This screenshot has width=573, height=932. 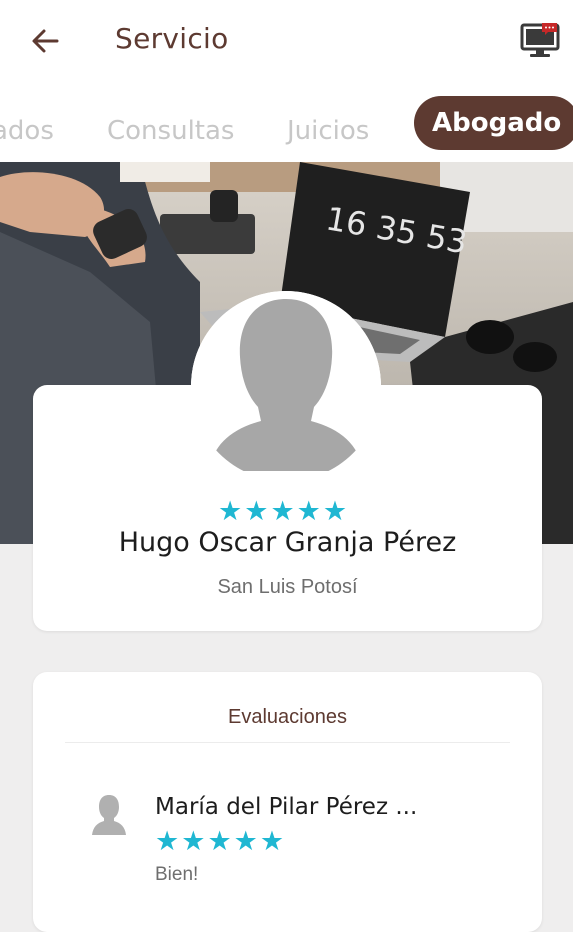 What do you see at coordinates (286, 42) in the screenshot?
I see `app-bar: Servicio` at bounding box center [286, 42].